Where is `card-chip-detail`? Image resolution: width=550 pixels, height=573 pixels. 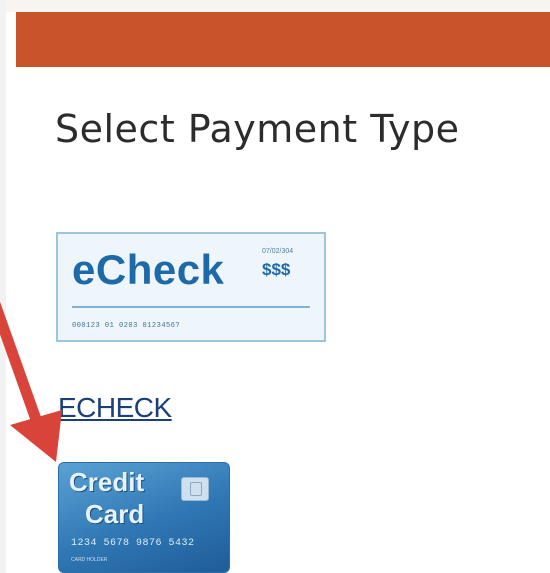 card-chip-detail is located at coordinates (196, 489).